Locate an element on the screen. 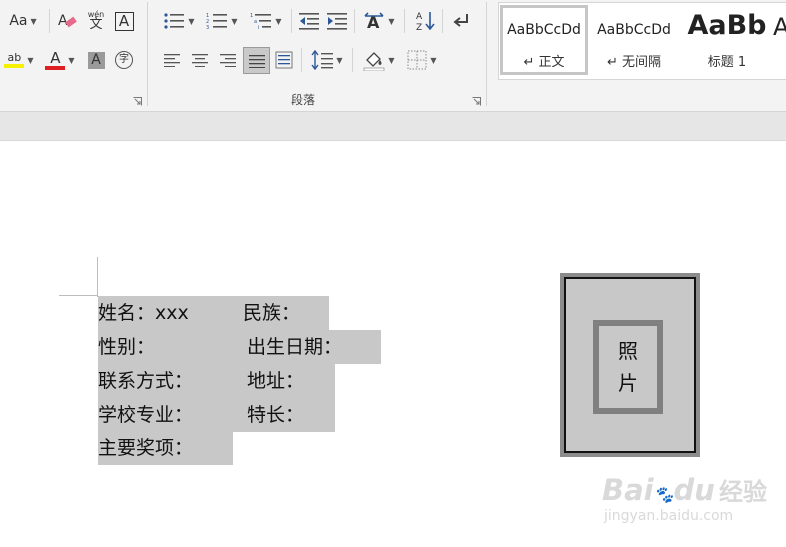 The image size is (786, 547). field-awards: 主要奖项： is located at coordinates (146, 448).